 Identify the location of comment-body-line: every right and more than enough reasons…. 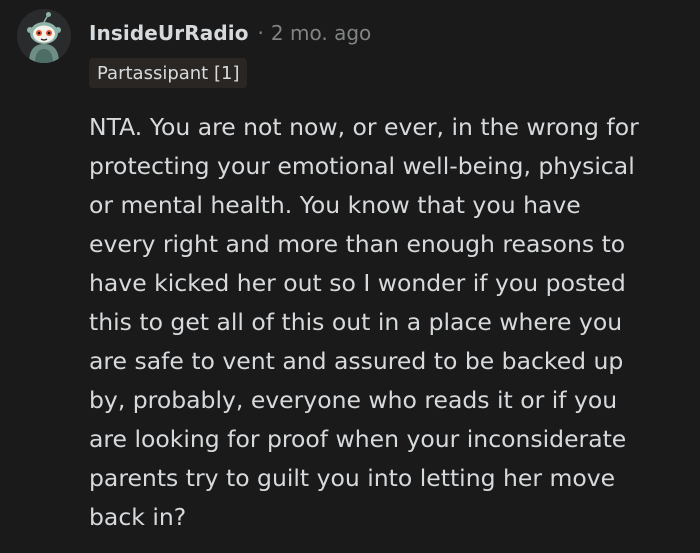
(357, 244).